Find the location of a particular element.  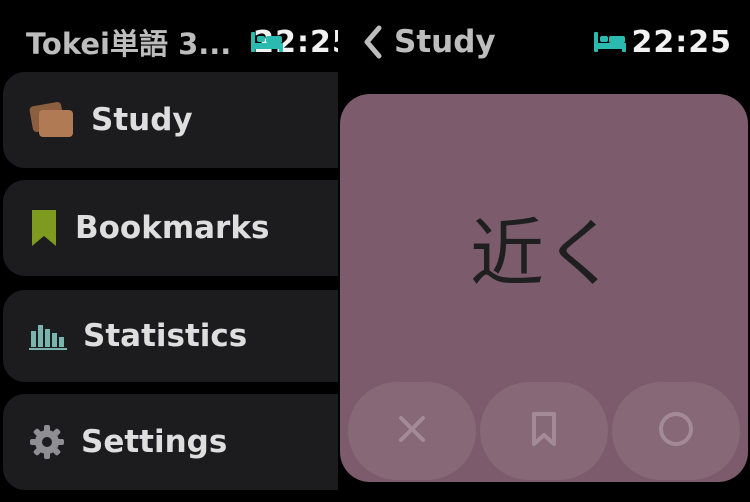

menu-item-study: Study is located at coordinates (170, 120).